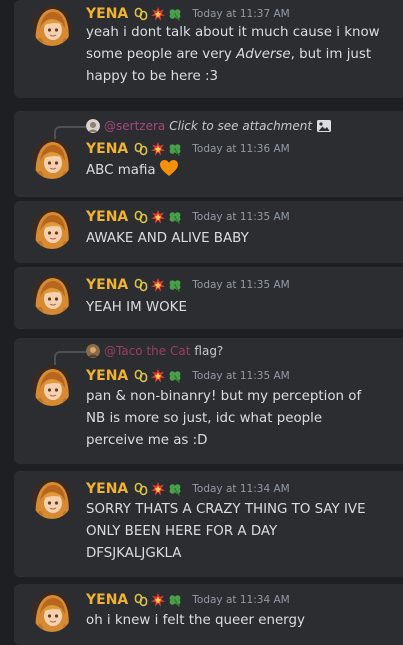 This screenshot has height=645, width=403. Describe the element at coordinates (168, 168) in the screenshot. I see `orange-heart-icon` at that location.